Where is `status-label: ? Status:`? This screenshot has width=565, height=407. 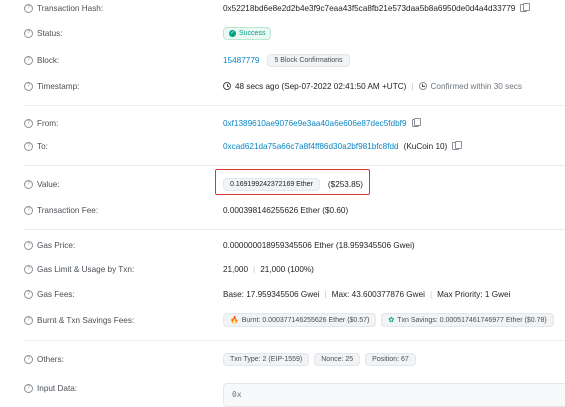 status-label: ? Status: is located at coordinates (43, 33).